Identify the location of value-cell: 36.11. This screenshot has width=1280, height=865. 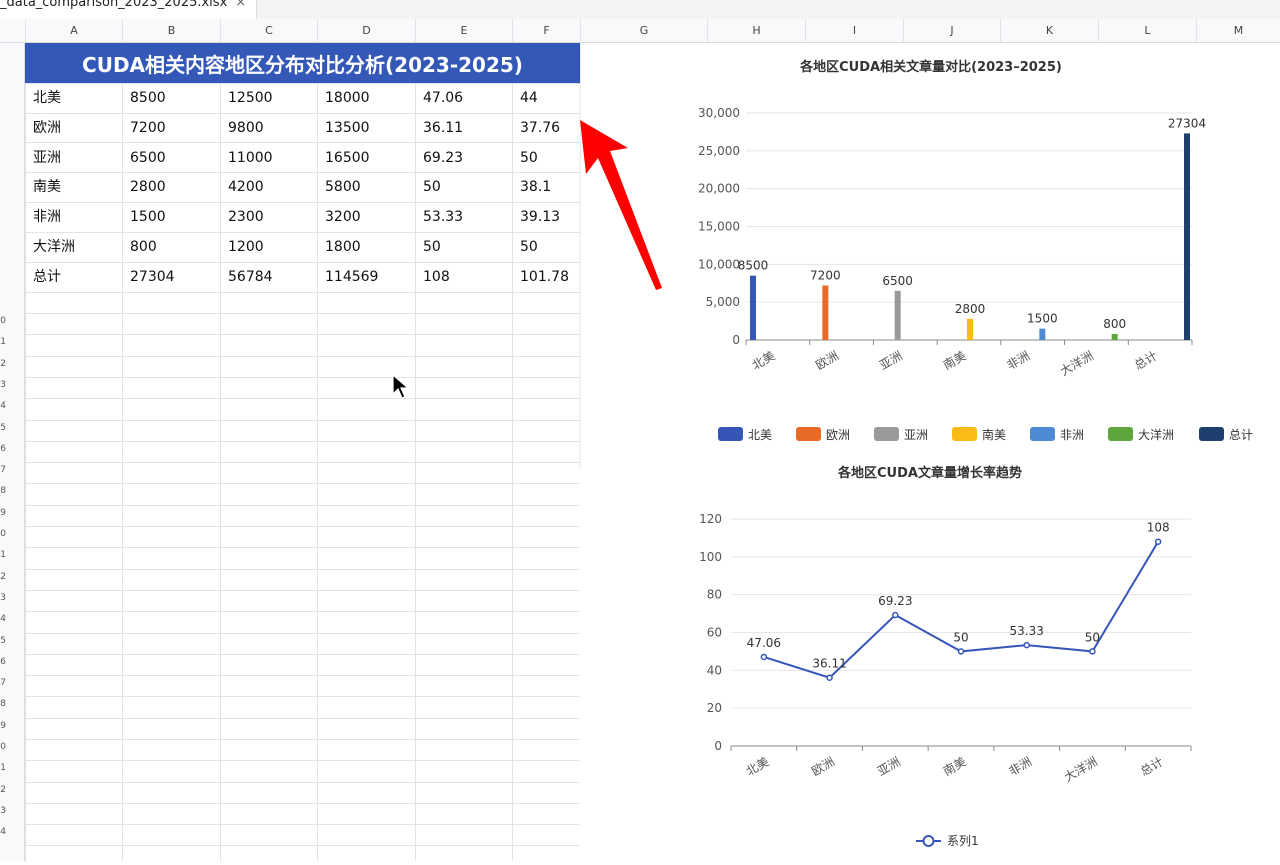
(463, 128).